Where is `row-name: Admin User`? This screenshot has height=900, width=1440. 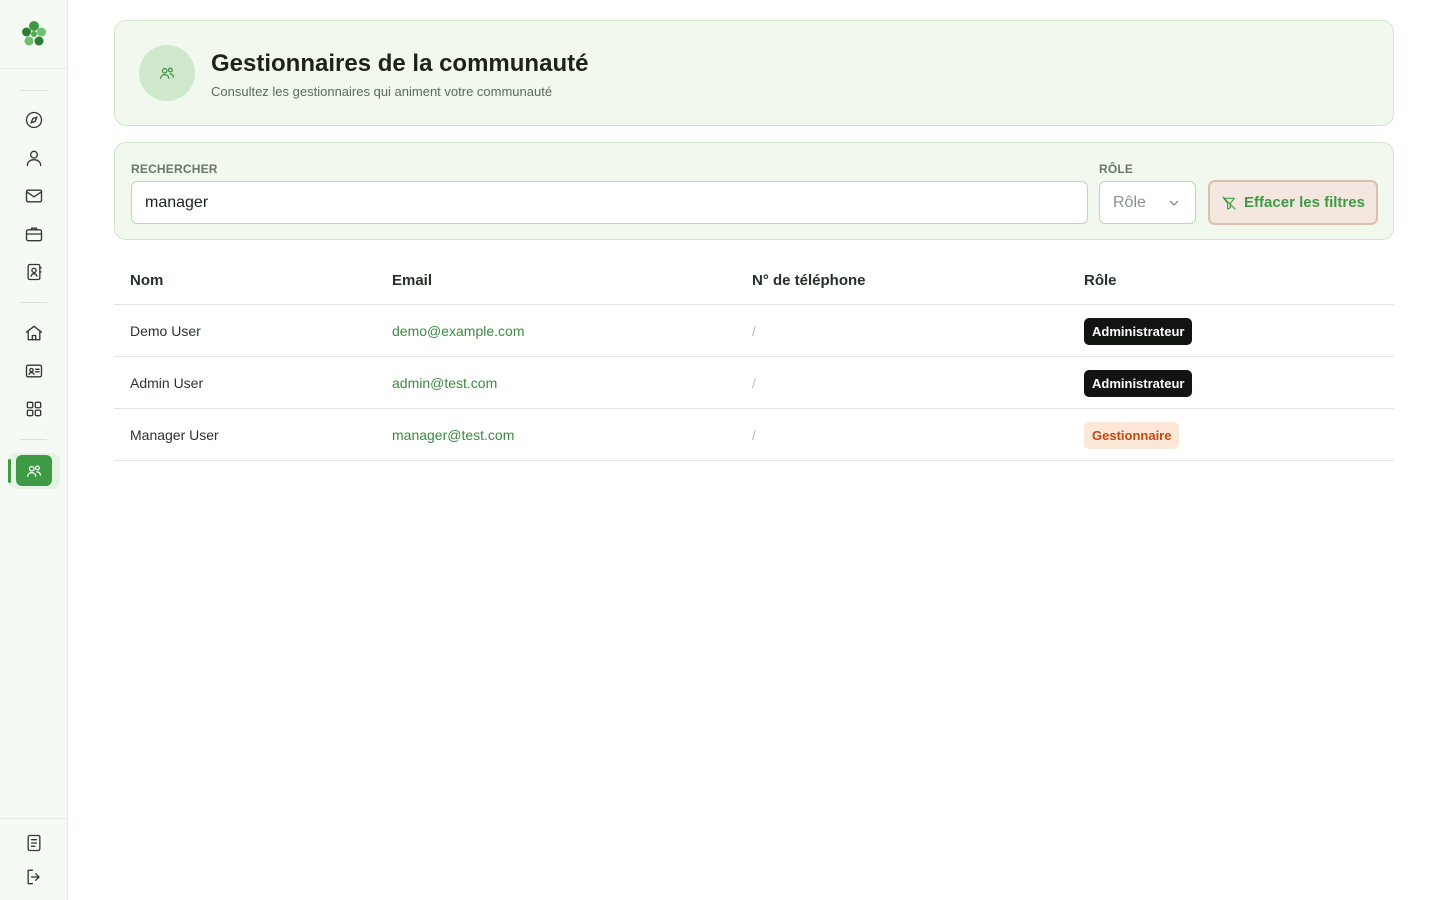 row-name: Admin User is located at coordinates (167, 383).